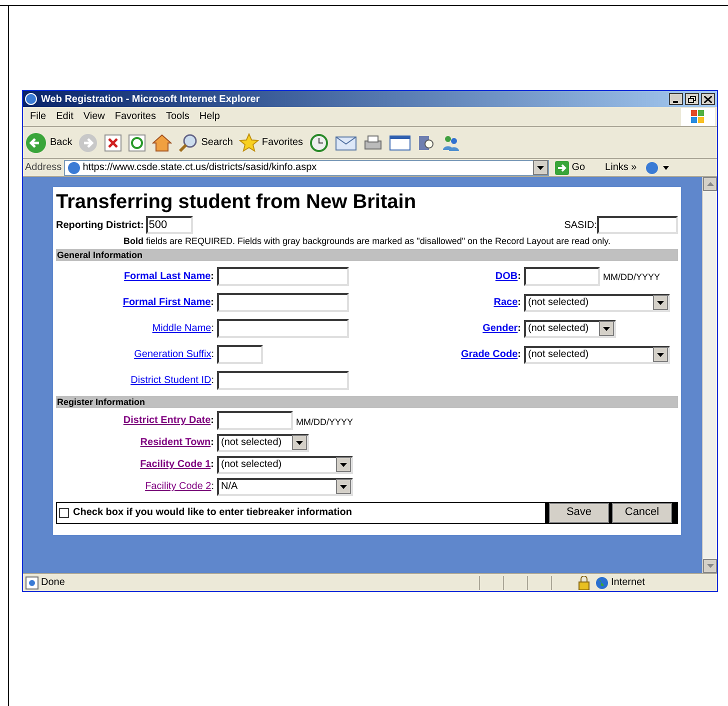 The width and height of the screenshot is (728, 706). What do you see at coordinates (657, 167) in the screenshot?
I see `toolbar-plugin-icon` at bounding box center [657, 167].